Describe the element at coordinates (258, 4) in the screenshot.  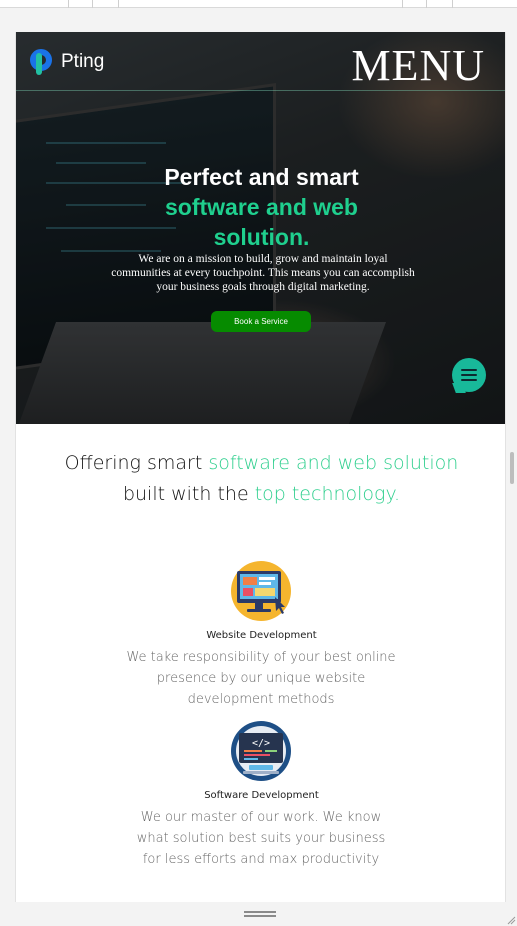
I see `browser-top-strip` at that location.